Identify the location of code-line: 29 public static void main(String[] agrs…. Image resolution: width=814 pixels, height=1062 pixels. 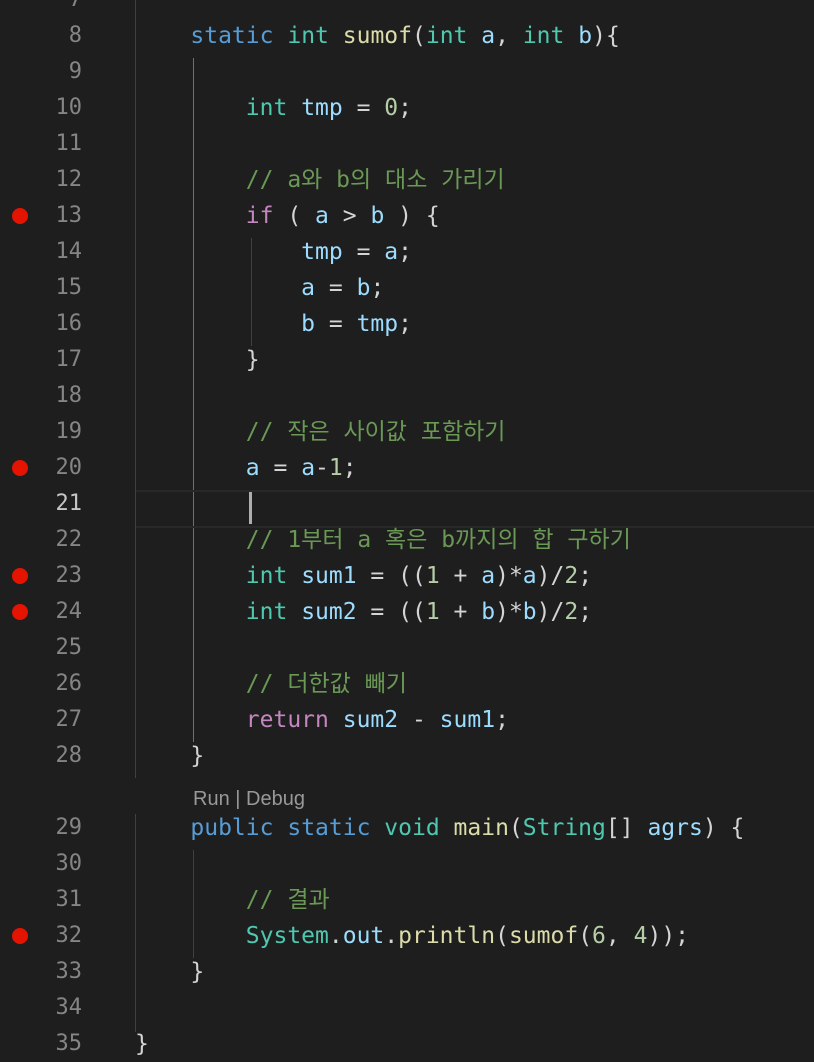
(407, 828).